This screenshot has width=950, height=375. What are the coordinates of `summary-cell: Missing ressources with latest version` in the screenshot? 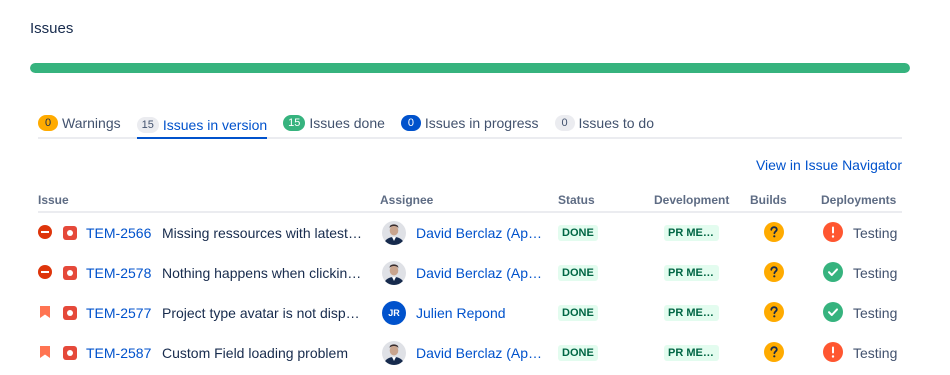 It's located at (262, 233).